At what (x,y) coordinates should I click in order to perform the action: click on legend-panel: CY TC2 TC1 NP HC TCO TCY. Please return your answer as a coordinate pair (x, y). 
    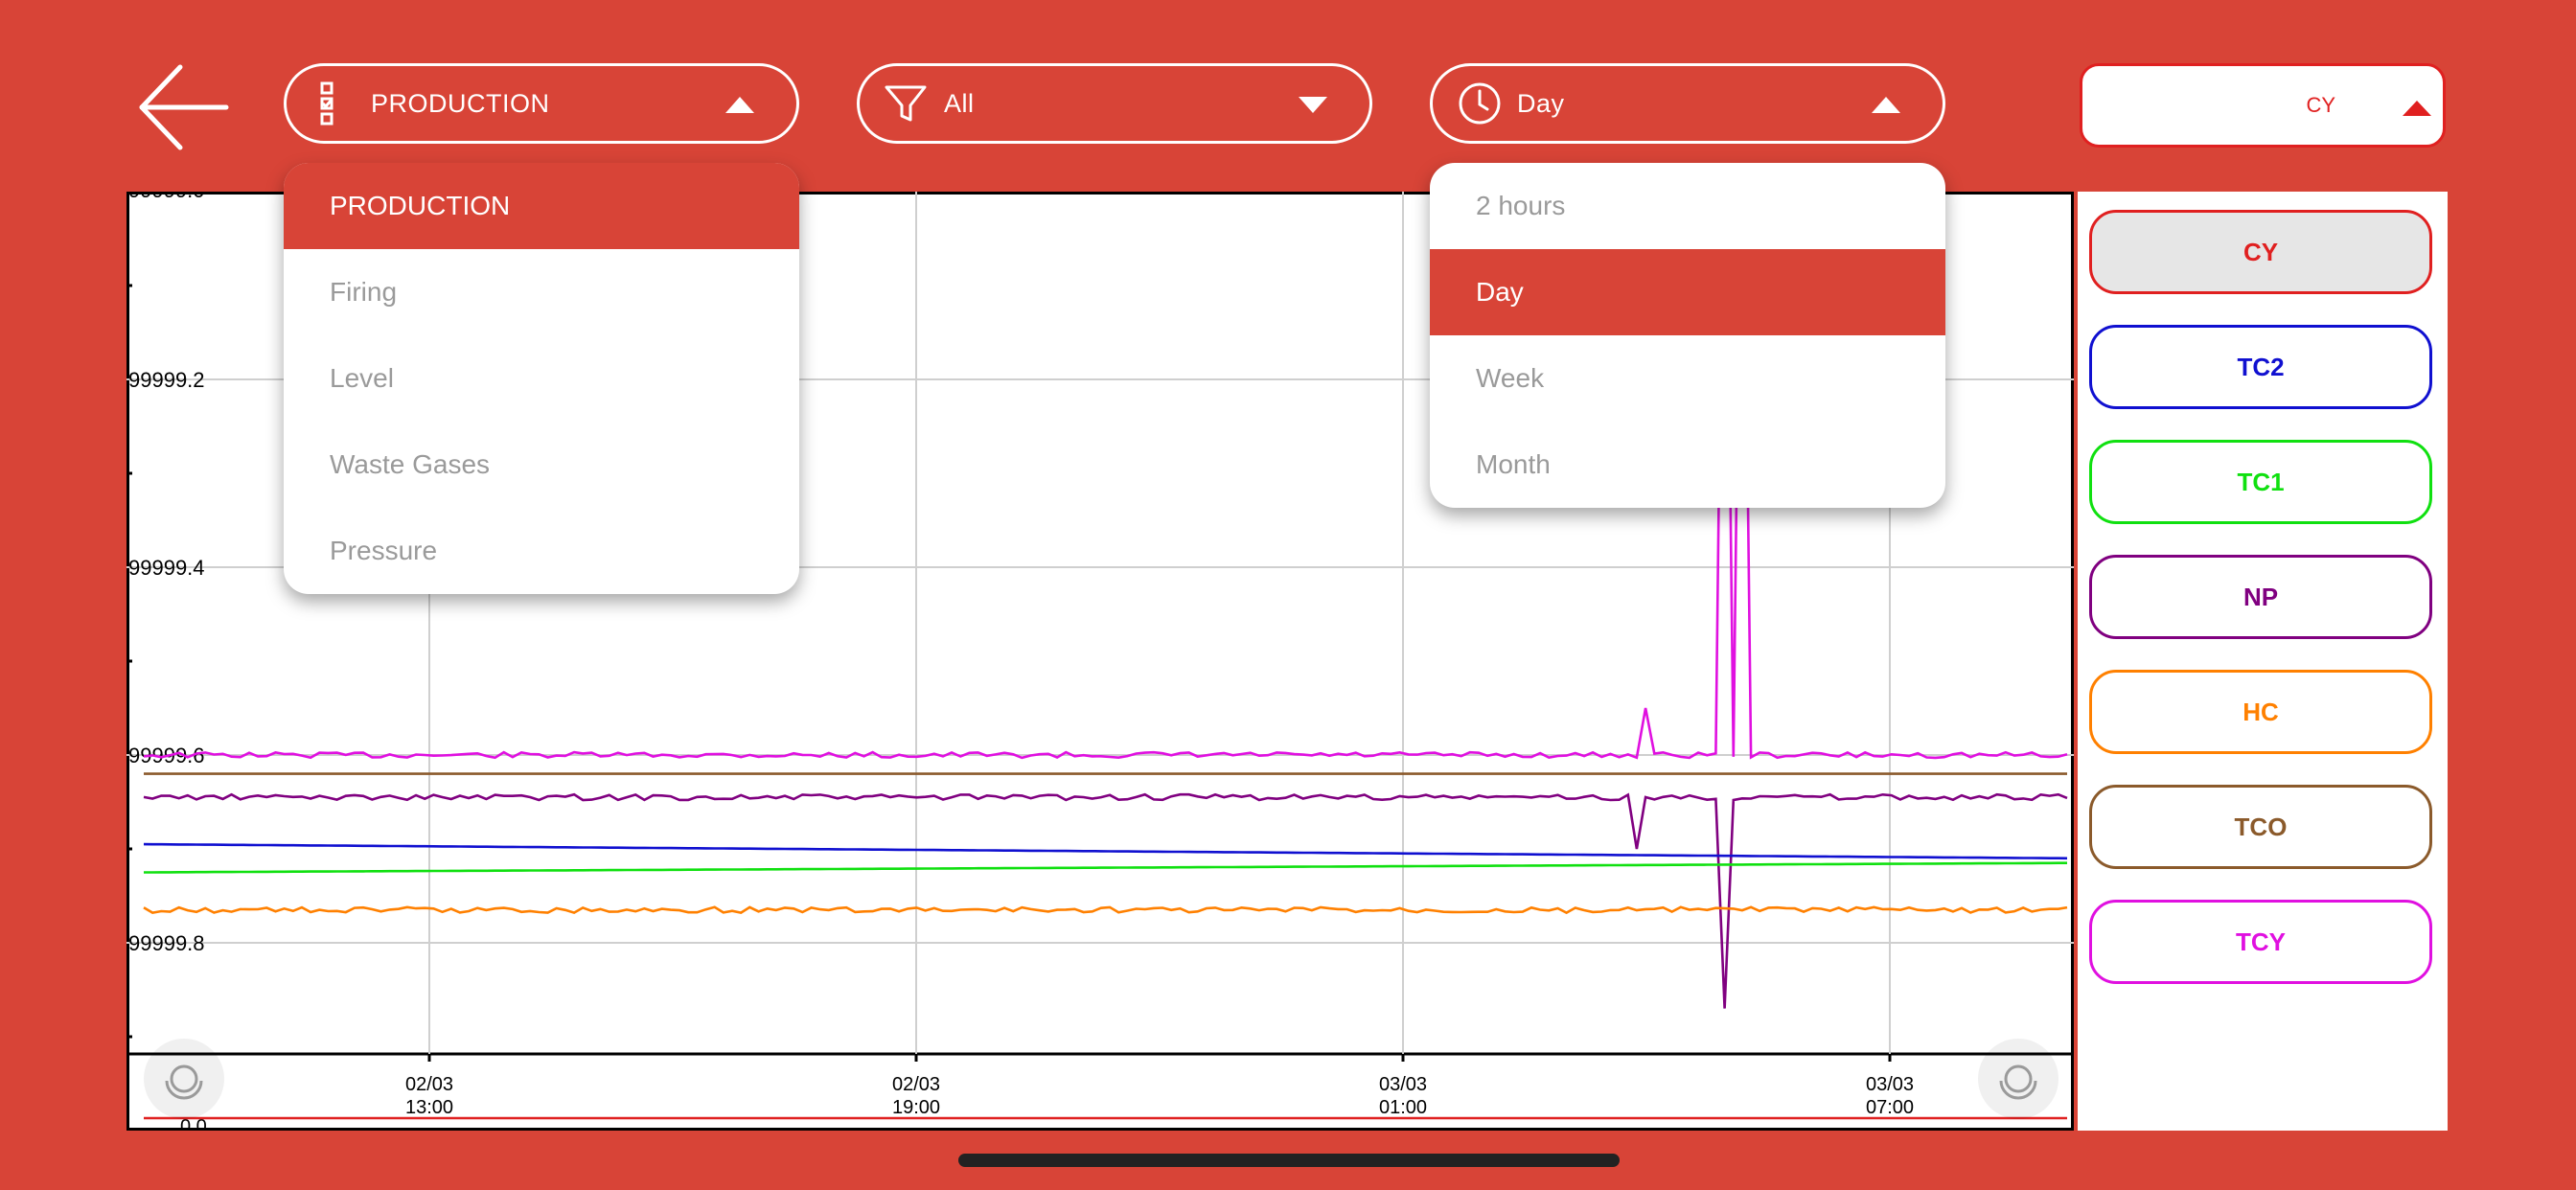
    Looking at the image, I should click on (2263, 662).